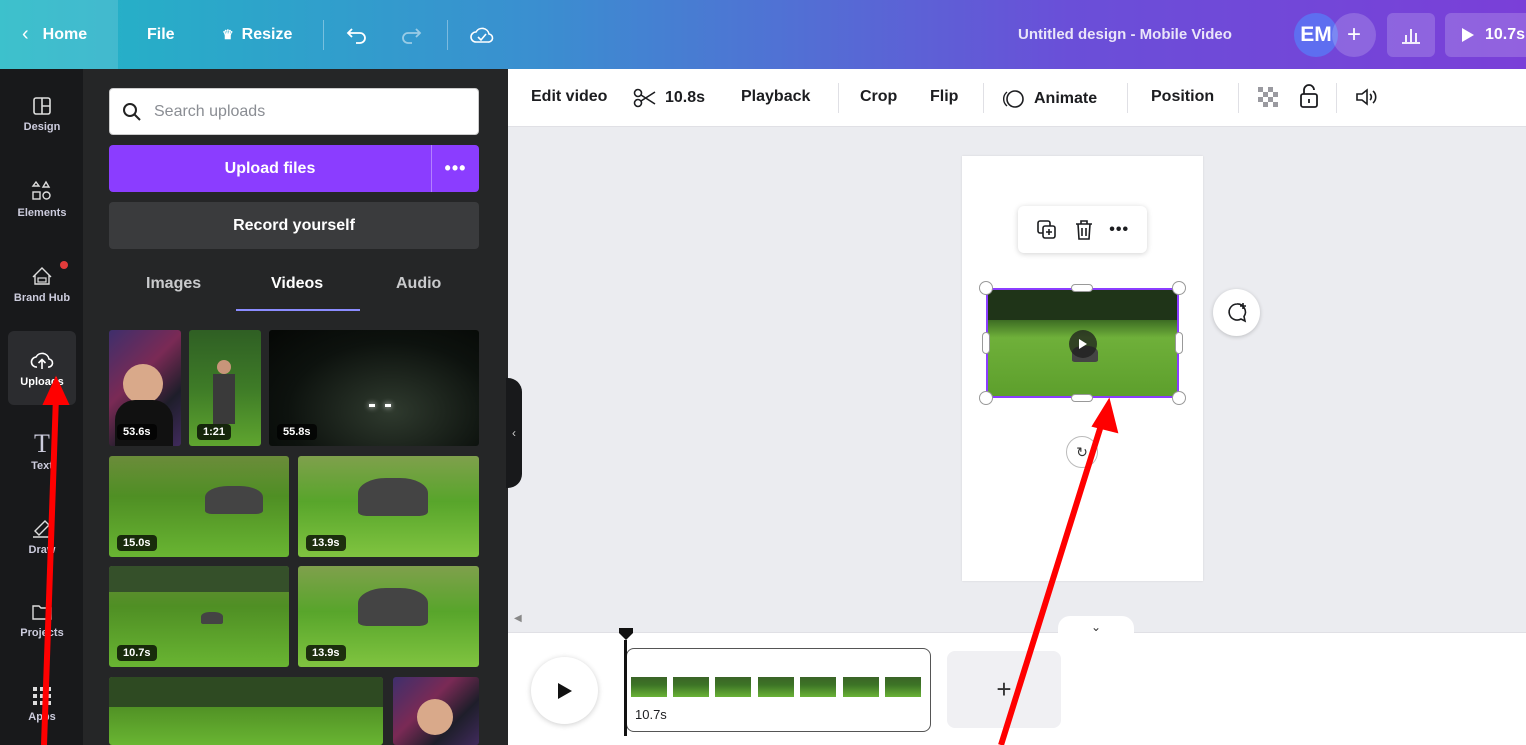  Describe the element at coordinates (1082, 398) in the screenshot. I see `resize-handle-bottom` at that location.